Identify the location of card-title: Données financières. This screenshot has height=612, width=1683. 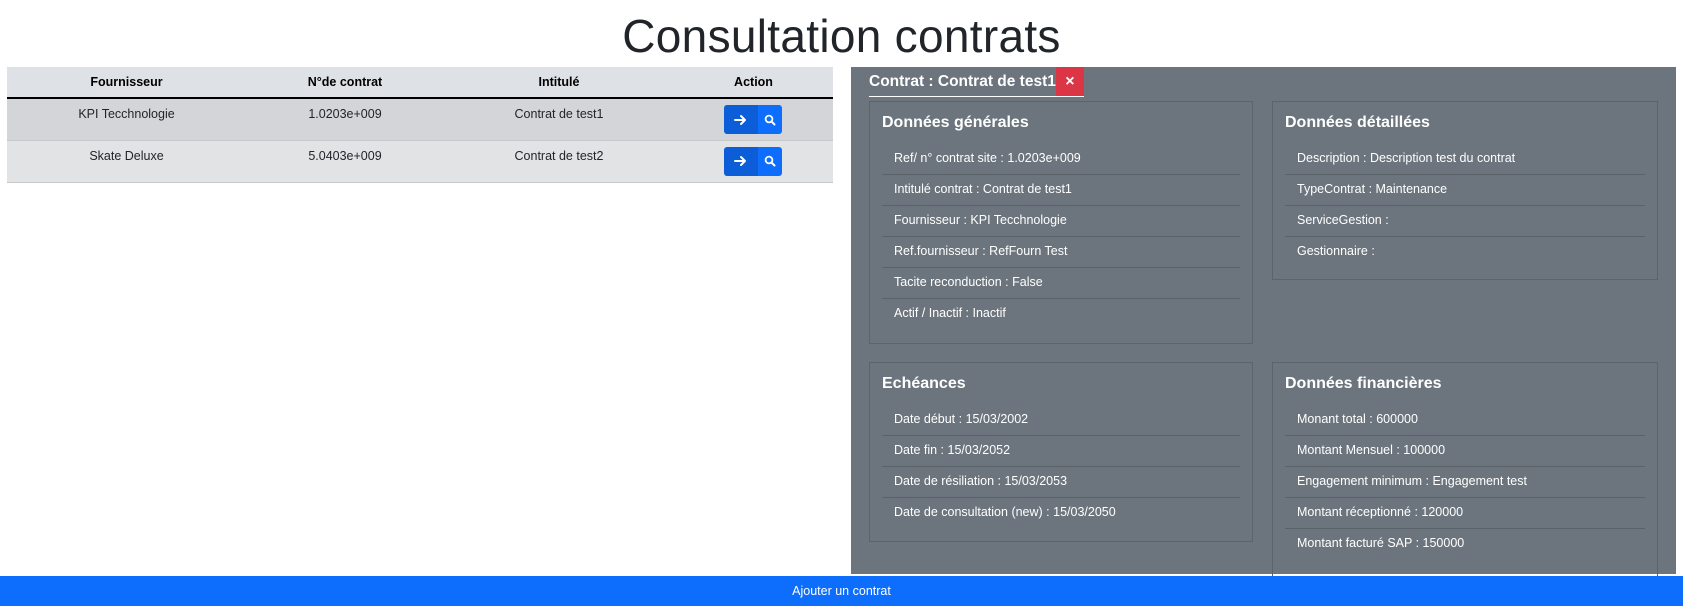
(1363, 383).